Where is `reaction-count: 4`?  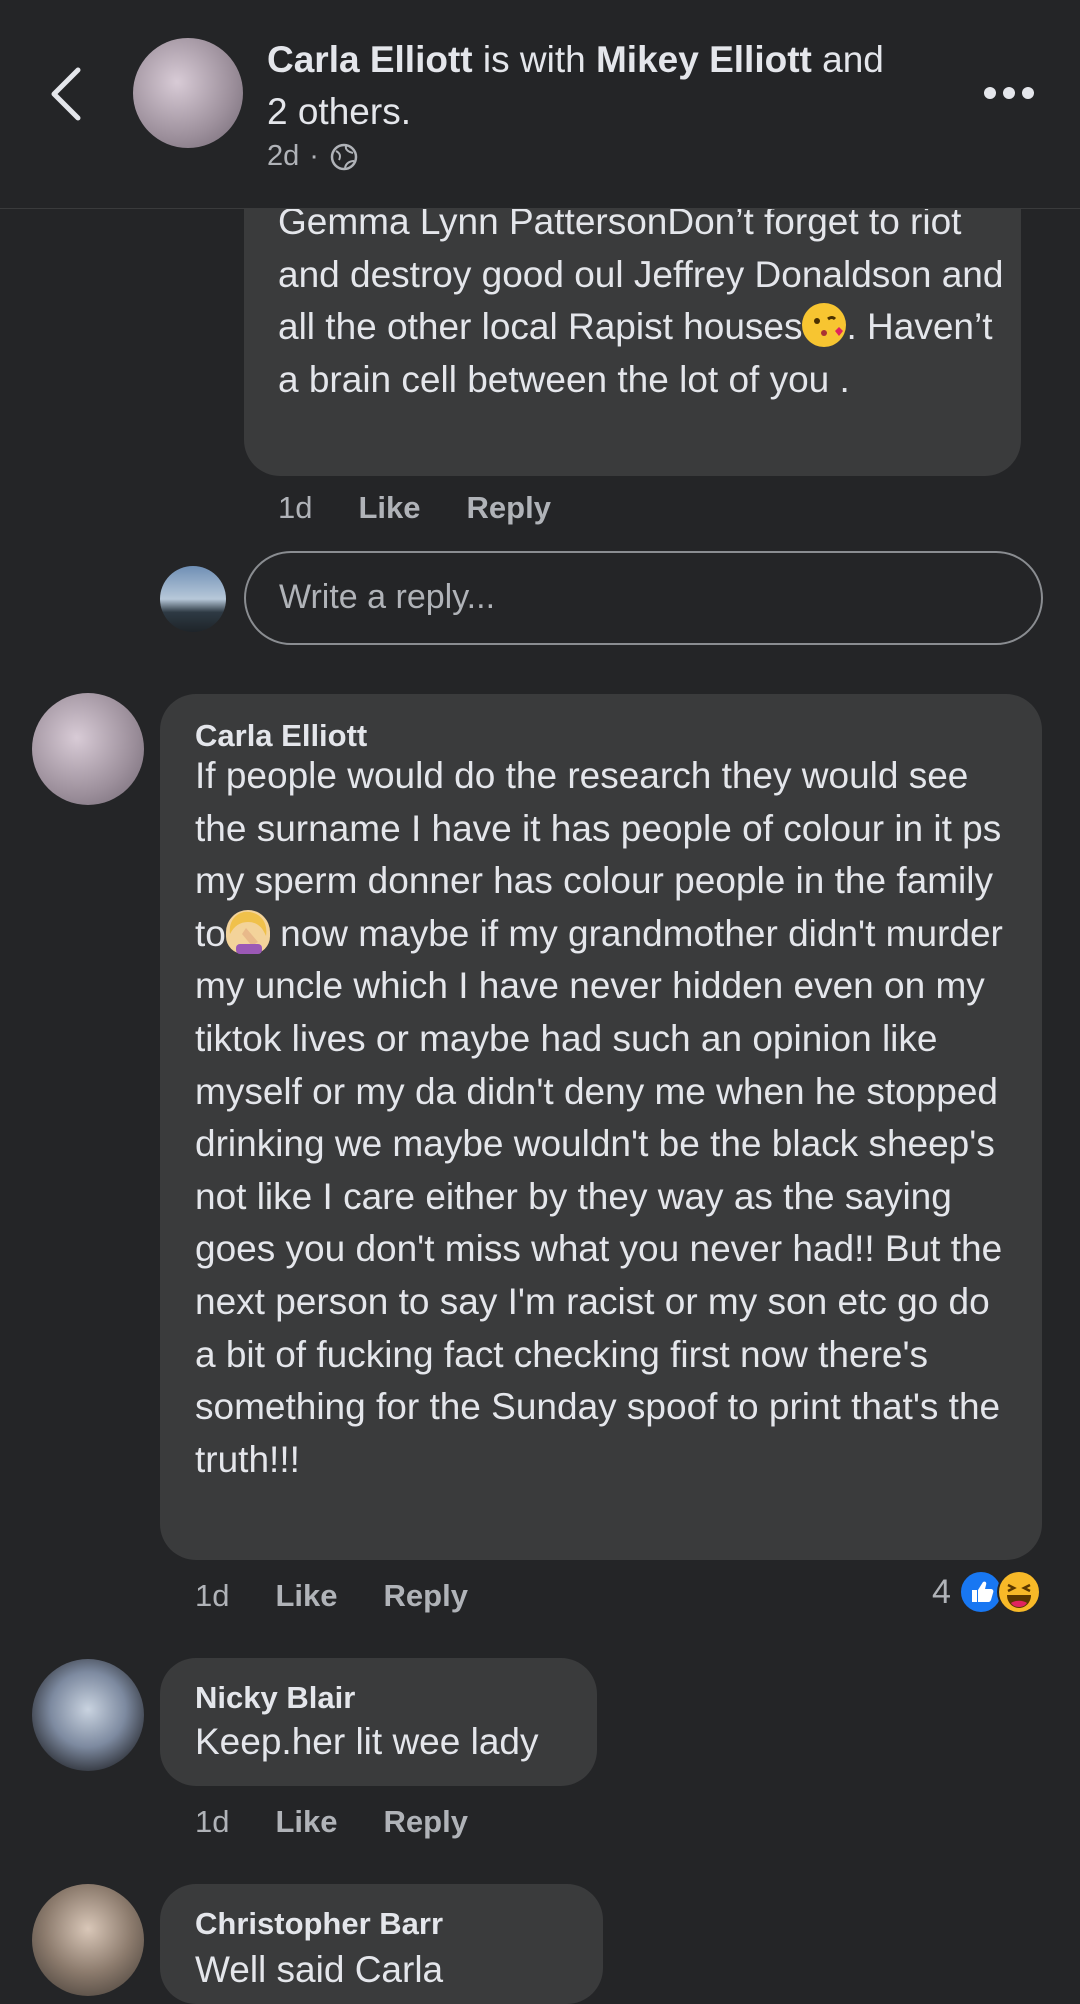 reaction-count: 4 is located at coordinates (941, 1591).